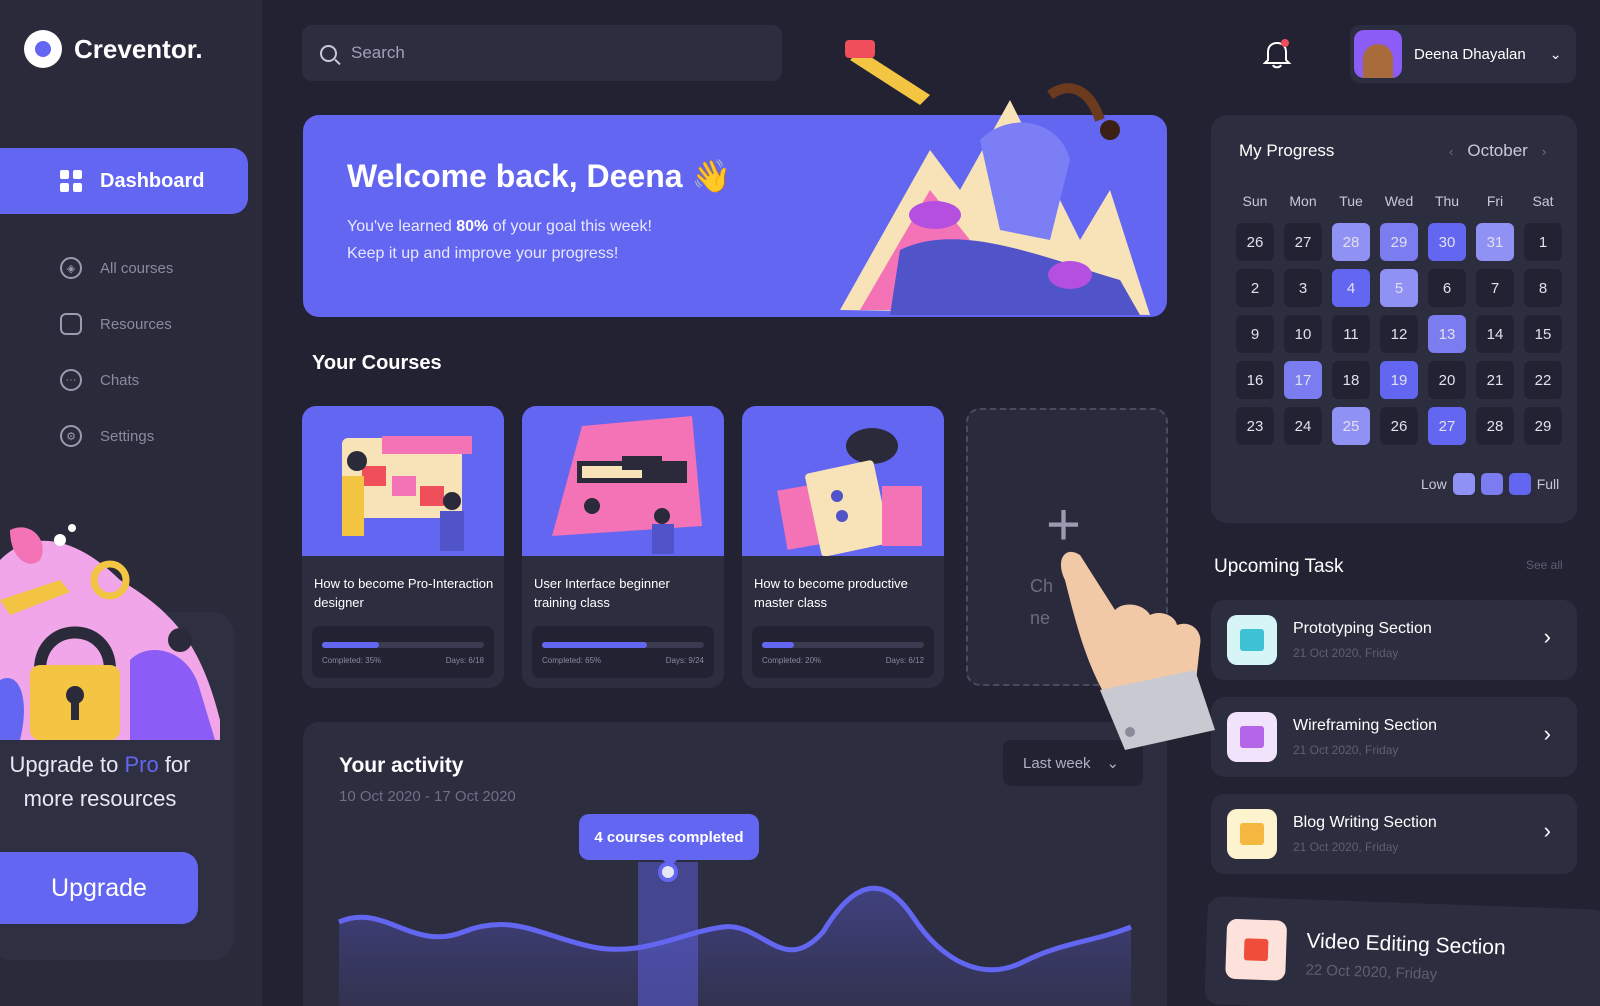 The width and height of the screenshot is (1600, 1006). What do you see at coordinates (71, 324) in the screenshot?
I see `folder-icon` at bounding box center [71, 324].